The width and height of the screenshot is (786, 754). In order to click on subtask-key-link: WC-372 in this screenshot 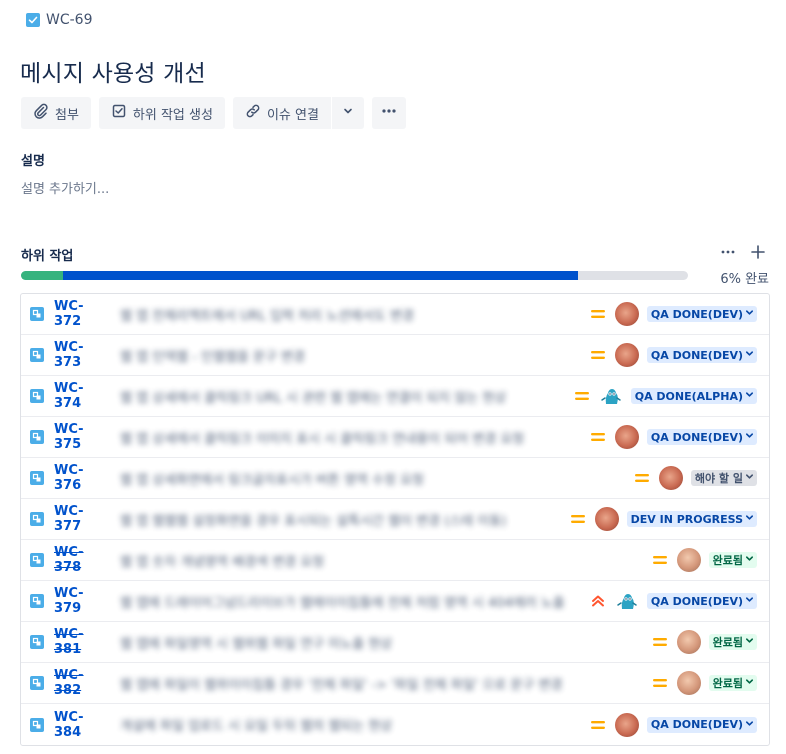, I will do `click(82, 314)`.